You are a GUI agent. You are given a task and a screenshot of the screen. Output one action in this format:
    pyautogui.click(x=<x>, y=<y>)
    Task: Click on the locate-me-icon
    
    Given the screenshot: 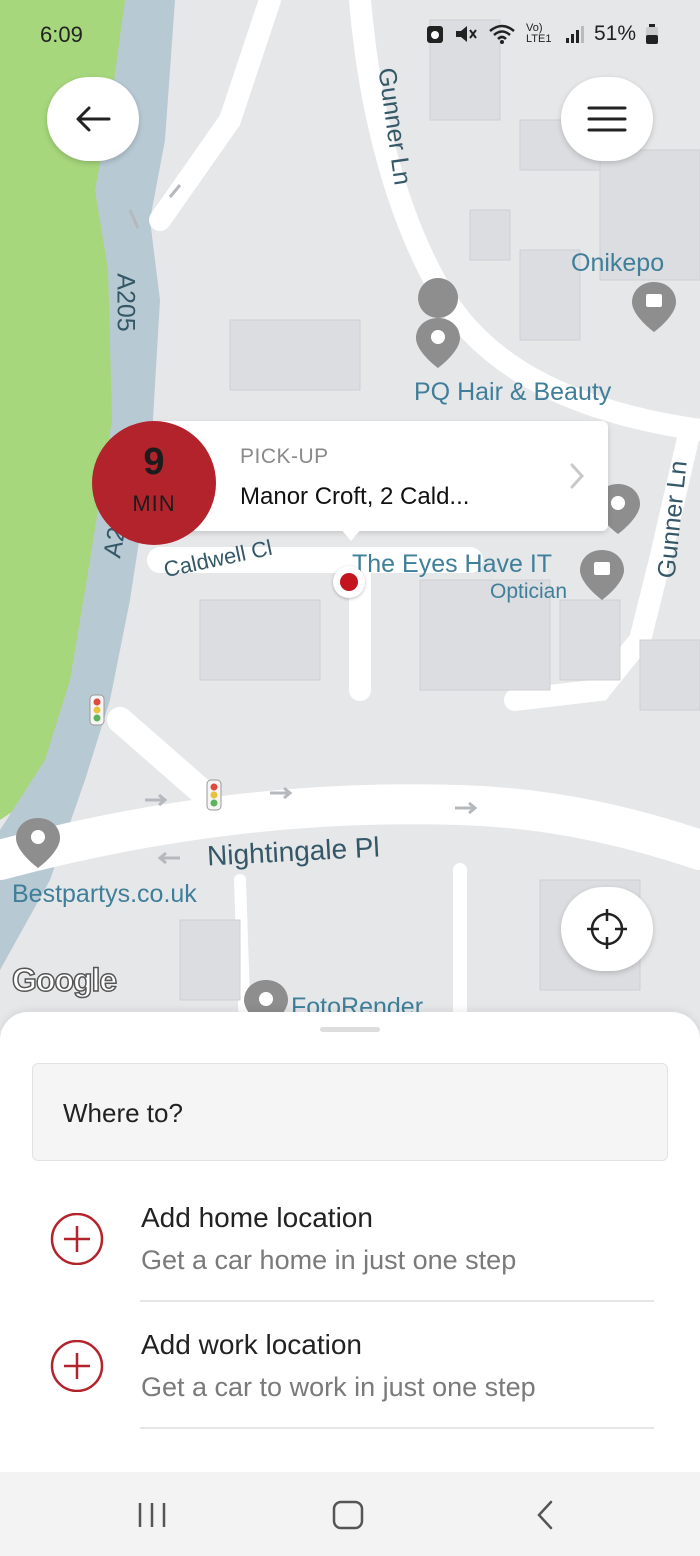 What is the action you would take?
    pyautogui.click(x=607, y=929)
    